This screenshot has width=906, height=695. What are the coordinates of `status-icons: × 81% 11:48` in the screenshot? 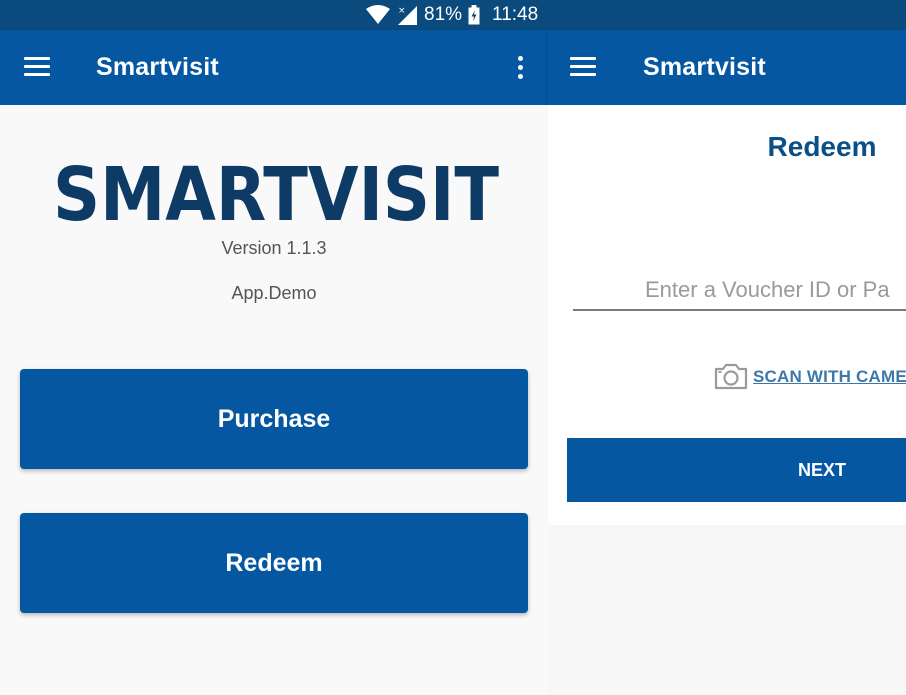 It's located at (452, 15).